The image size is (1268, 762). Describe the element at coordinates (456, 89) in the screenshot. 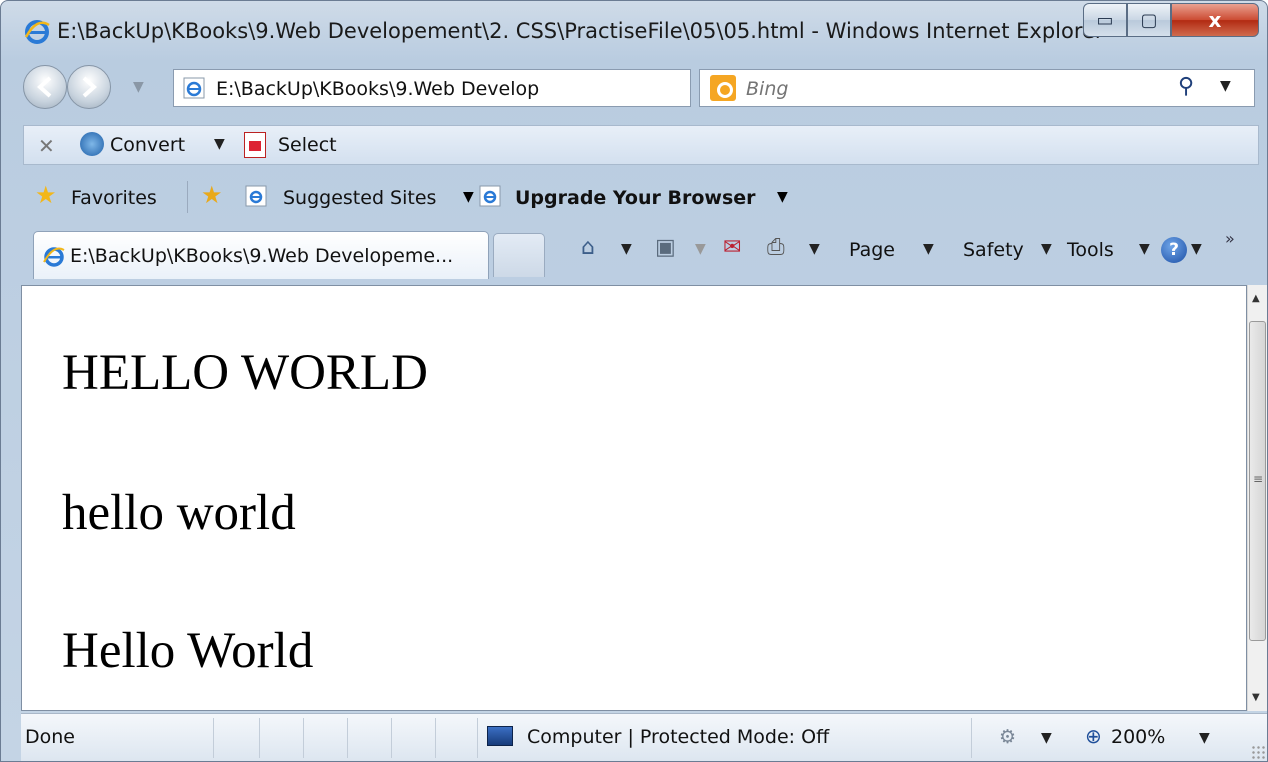

I see `address-text: E:\BackUp\KBooks\9.Web Develop` at that location.